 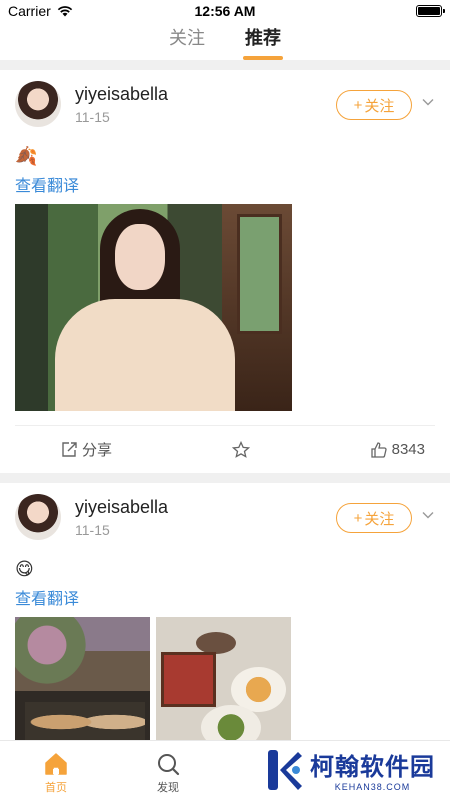 I want to click on status-time: 12:56 AM, so click(x=225, y=11).